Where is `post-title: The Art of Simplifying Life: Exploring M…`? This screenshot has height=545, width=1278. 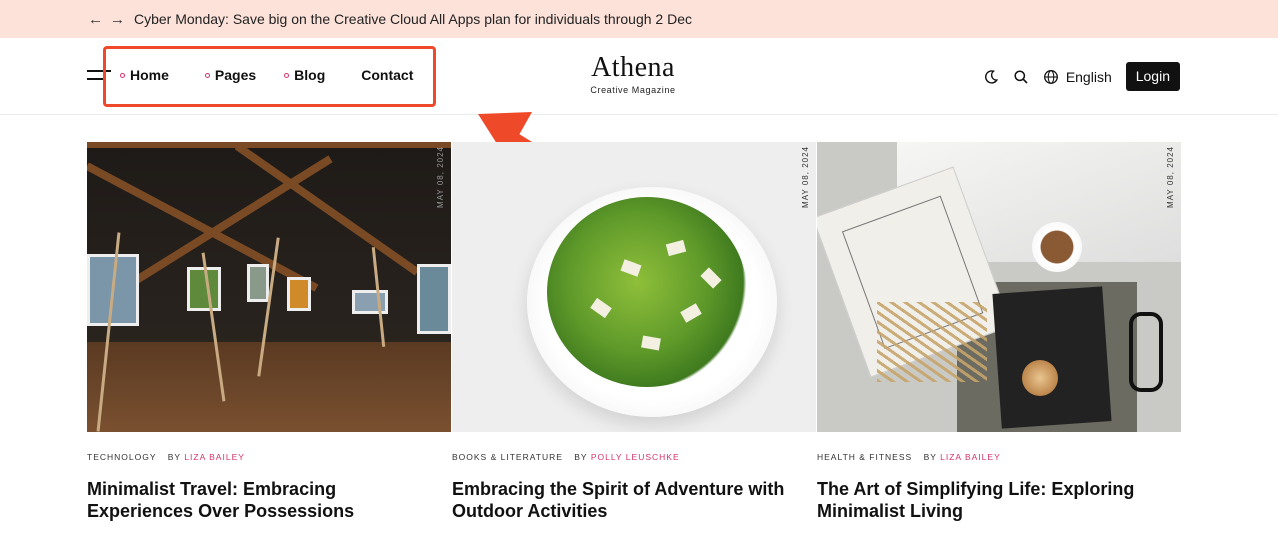
post-title: The Art of Simplifying Life: Exploring M… is located at coordinates (999, 500).